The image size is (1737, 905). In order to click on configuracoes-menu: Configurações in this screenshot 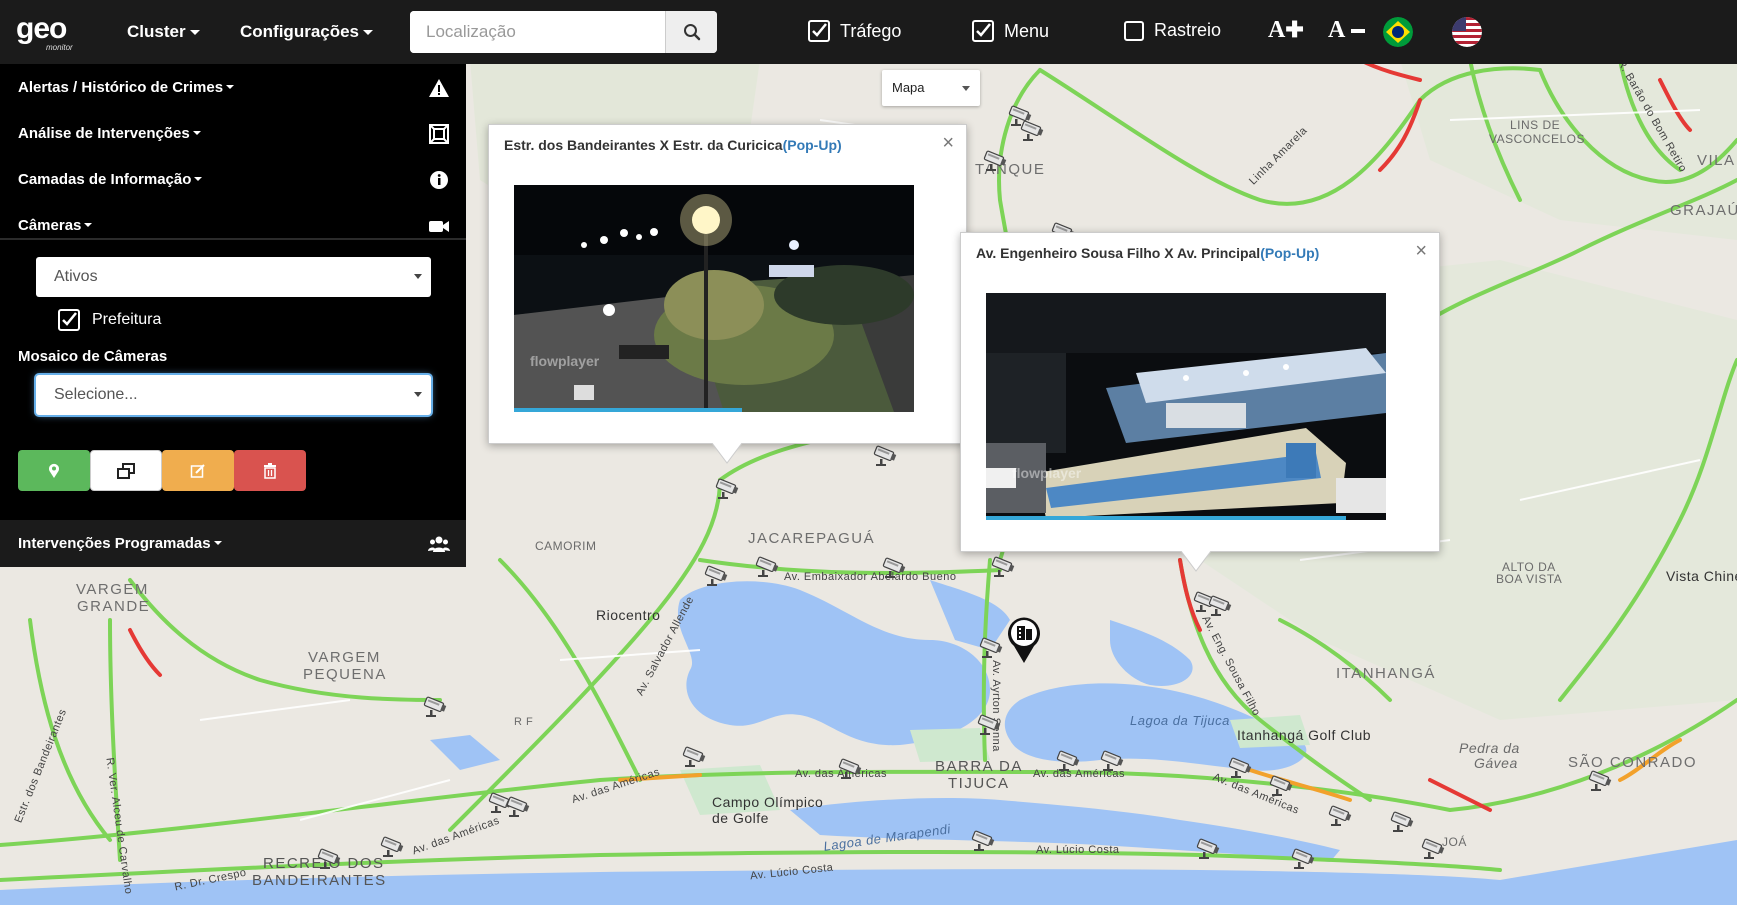, I will do `click(307, 32)`.